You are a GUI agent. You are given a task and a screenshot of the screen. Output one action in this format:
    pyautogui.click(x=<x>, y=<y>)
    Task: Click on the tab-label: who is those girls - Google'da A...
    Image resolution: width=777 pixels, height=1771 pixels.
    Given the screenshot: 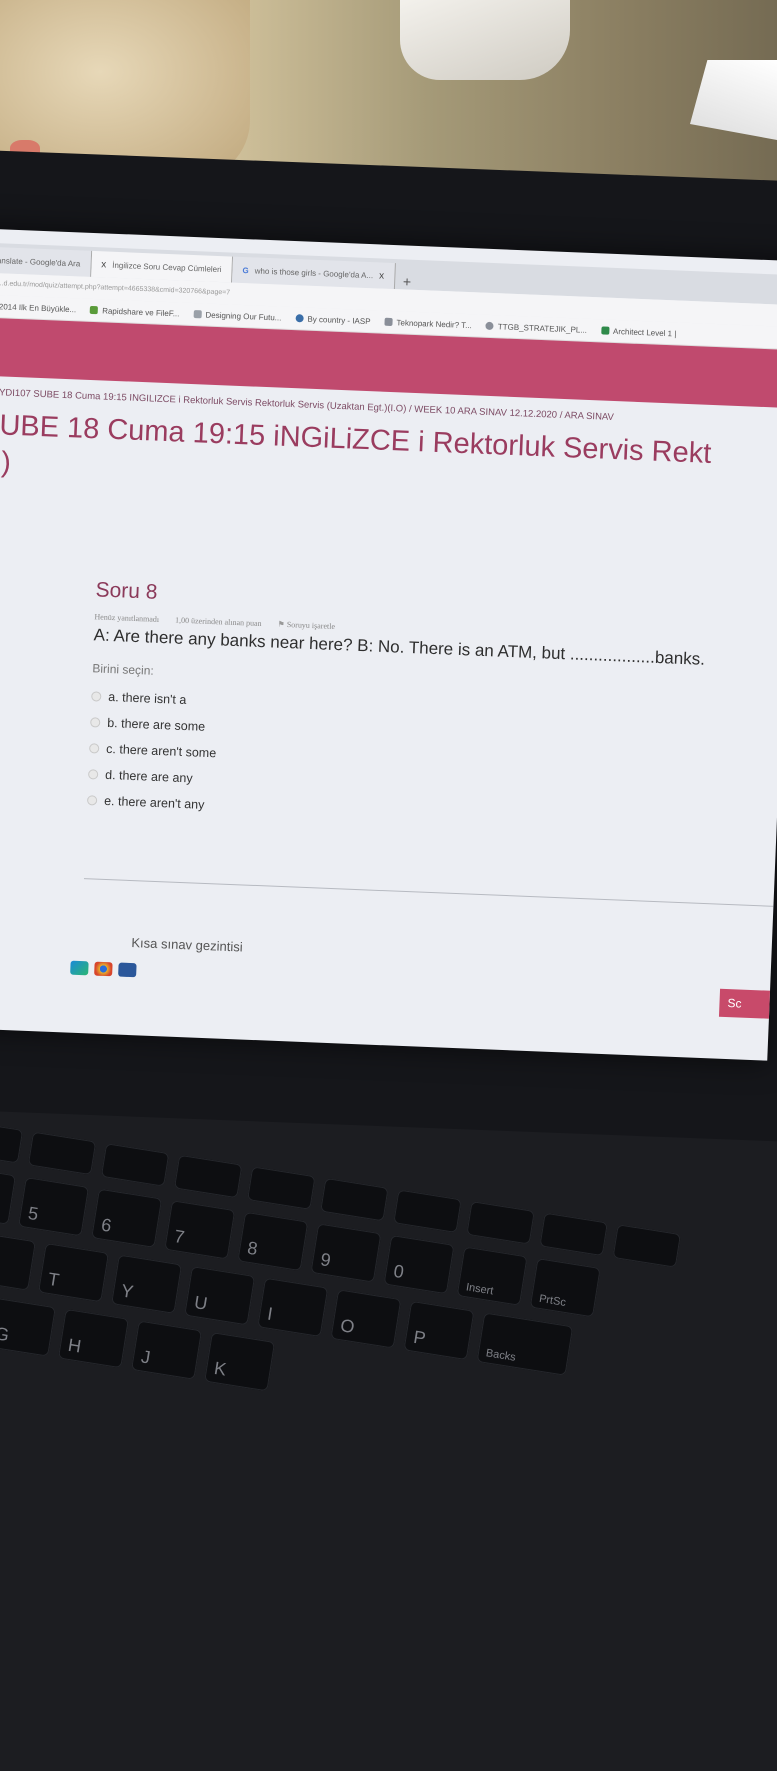 What is the action you would take?
    pyautogui.click(x=314, y=272)
    